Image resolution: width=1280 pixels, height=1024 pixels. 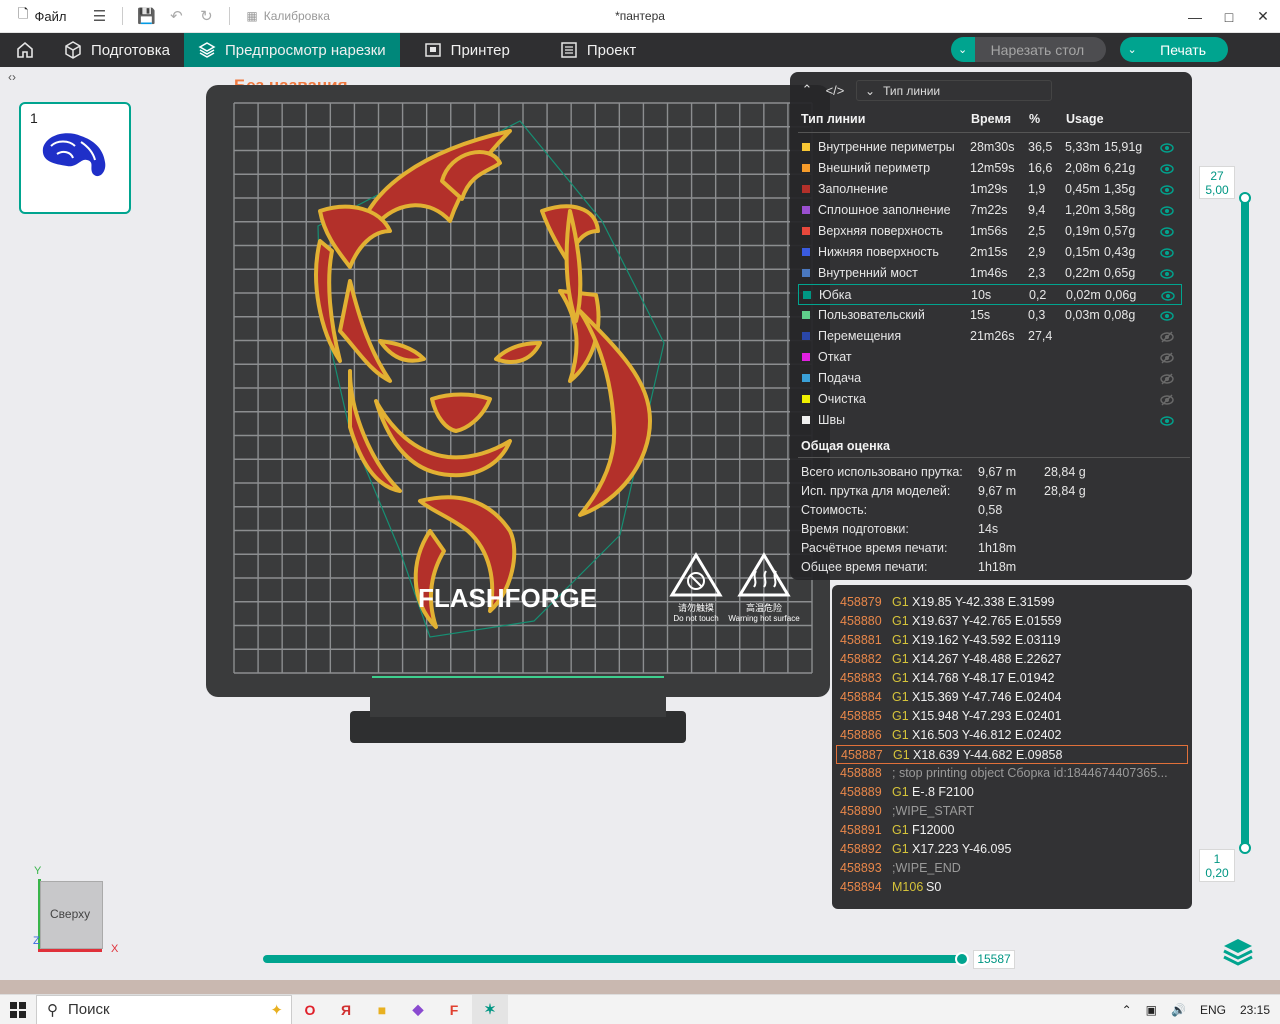 What do you see at coordinates (1028, 49) in the screenshot?
I see `slice-plate-button: ⌄ Нарезать стол` at bounding box center [1028, 49].